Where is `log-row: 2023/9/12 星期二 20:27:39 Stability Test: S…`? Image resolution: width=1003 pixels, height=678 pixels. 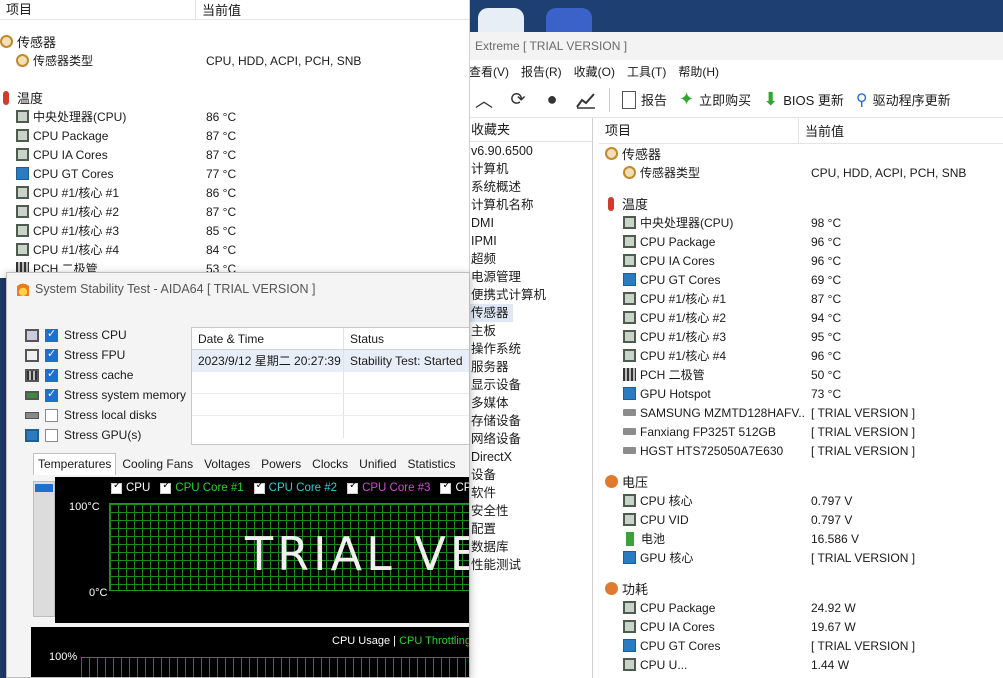 log-row: 2023/9/12 星期二 20:27:39 Stability Test: S… is located at coordinates (330, 361).